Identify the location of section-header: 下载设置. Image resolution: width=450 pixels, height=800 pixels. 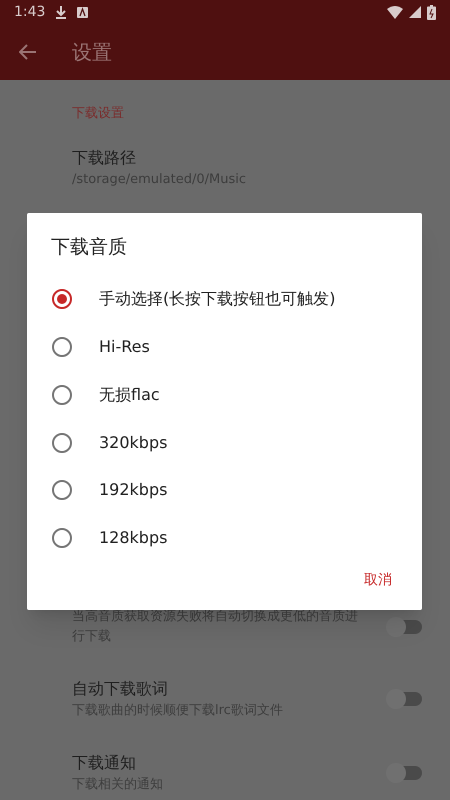
(98, 114).